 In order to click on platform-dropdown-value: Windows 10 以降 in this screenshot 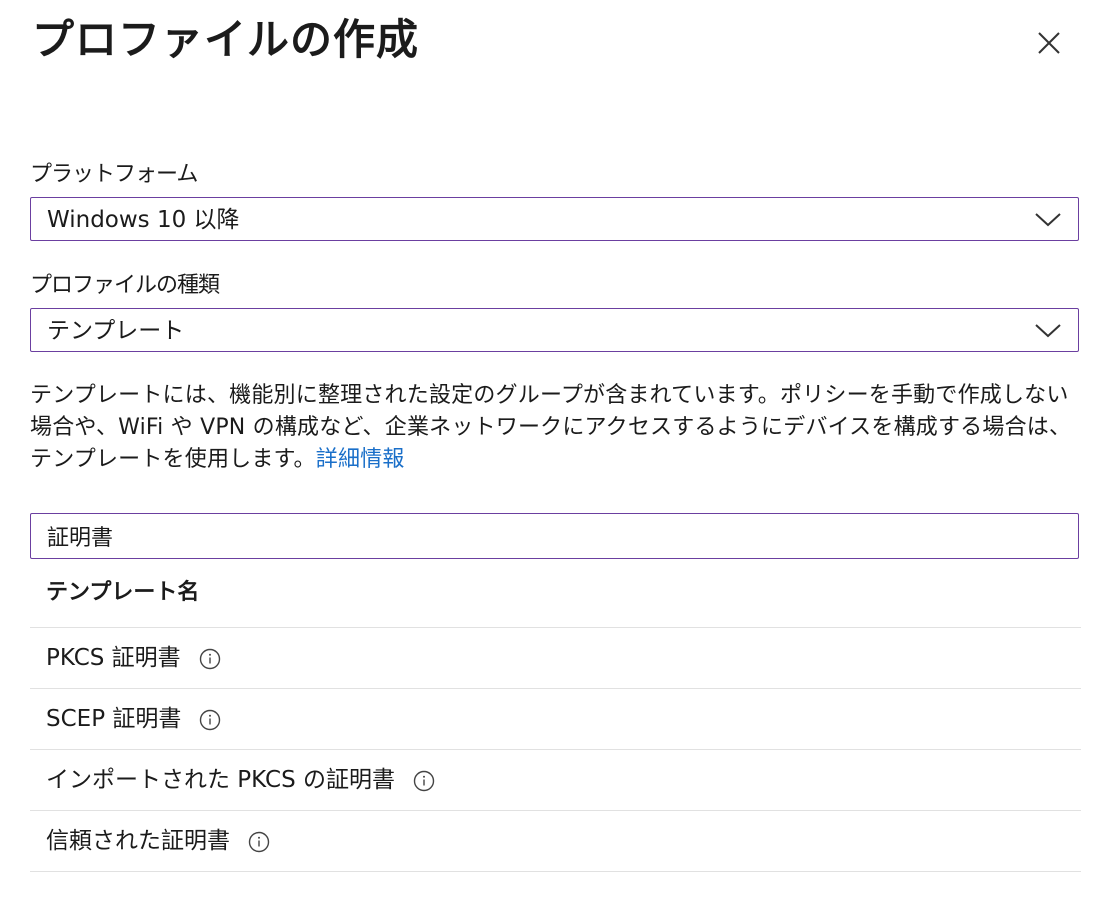, I will do `click(143, 220)`.